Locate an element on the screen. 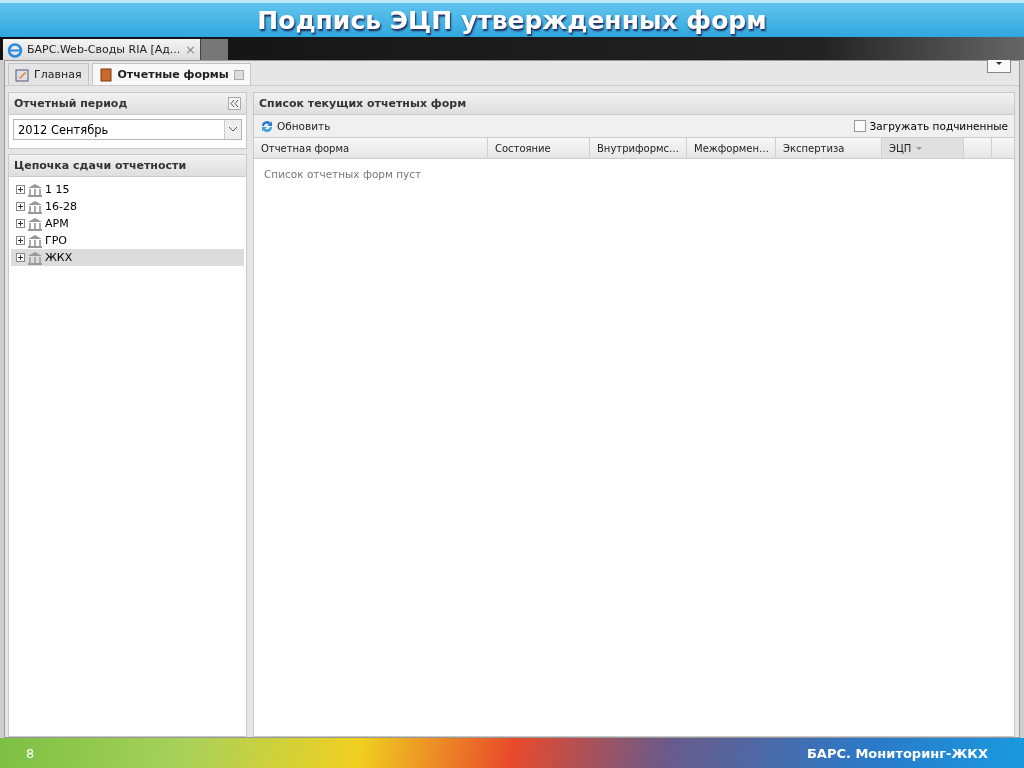  tree-item: 16-28 is located at coordinates (127, 206).